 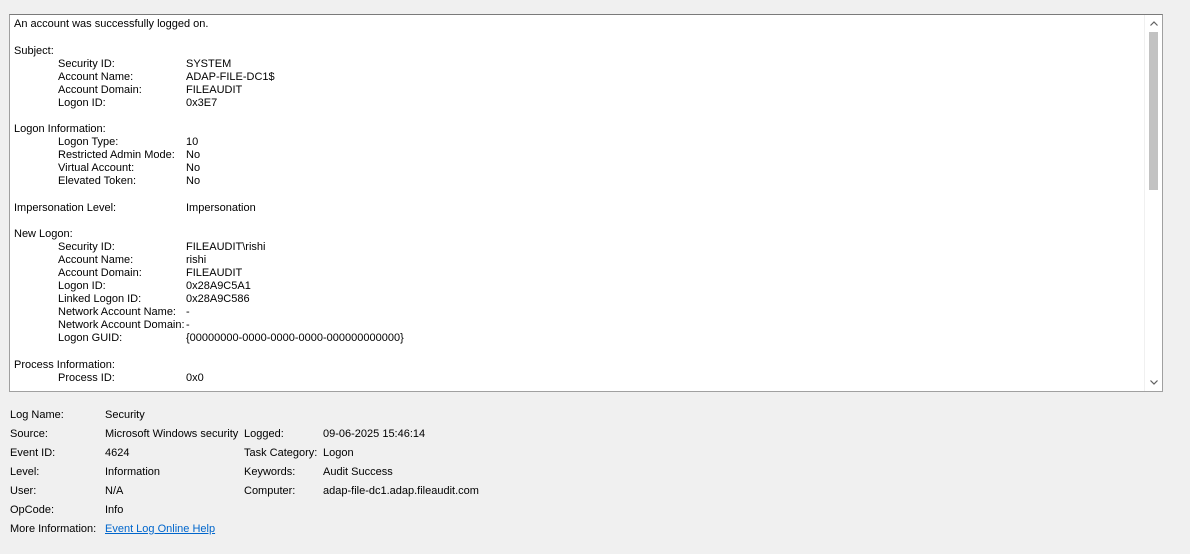 I want to click on logged-value: 09-06-2025 15:46:14, so click(x=374, y=434).